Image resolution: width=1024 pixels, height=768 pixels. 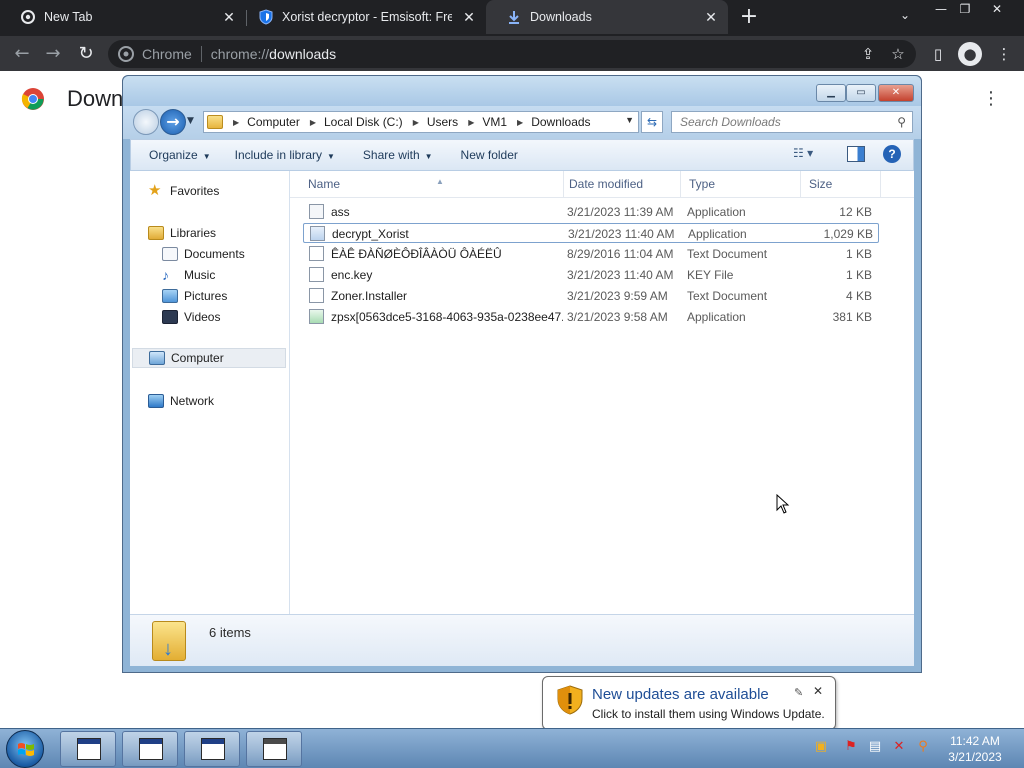 What do you see at coordinates (167, 54) in the screenshot?
I see `site-label: Chrome` at bounding box center [167, 54].